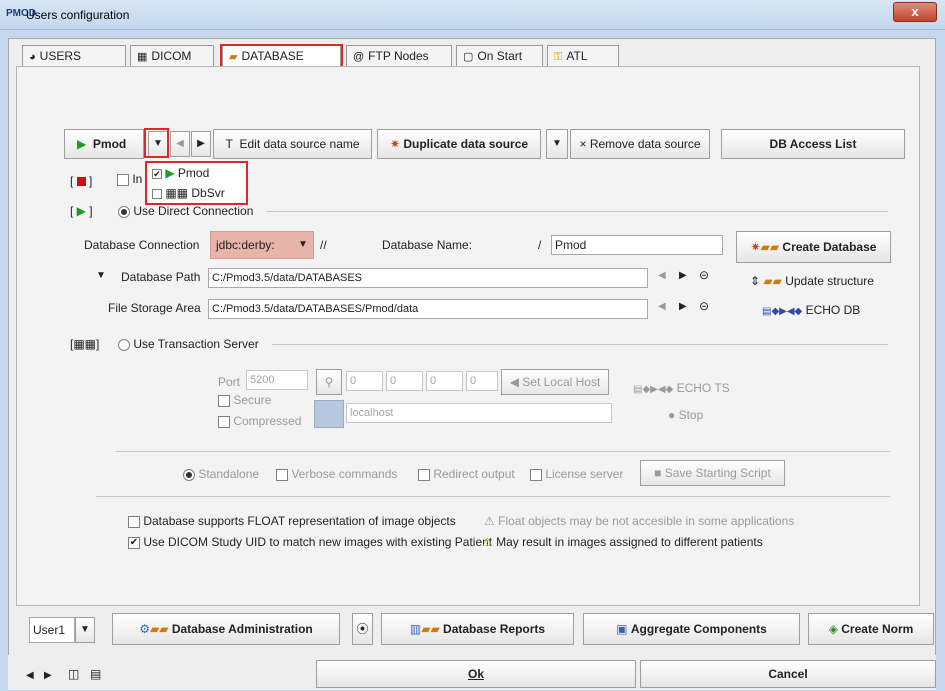 The height and width of the screenshot is (691, 945). I want to click on status-indicator: [ ], so click(81, 181).